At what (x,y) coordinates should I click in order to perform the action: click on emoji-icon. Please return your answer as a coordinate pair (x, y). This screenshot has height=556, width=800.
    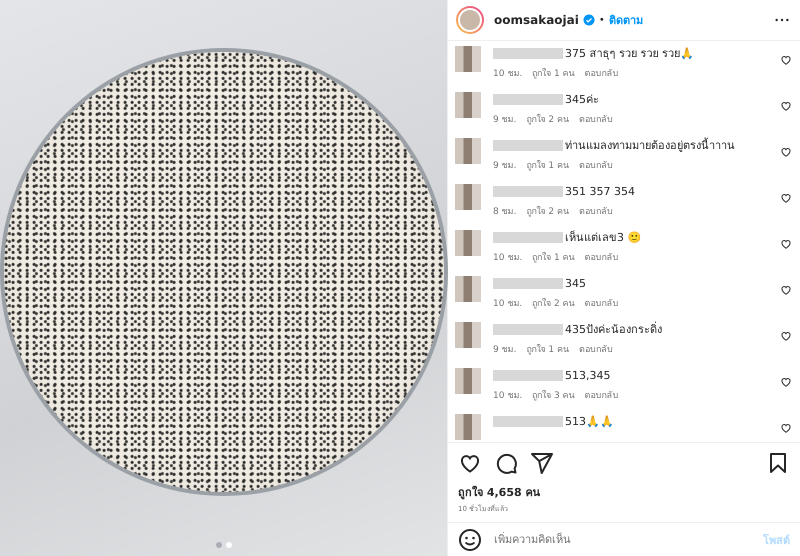
    Looking at the image, I should click on (470, 540).